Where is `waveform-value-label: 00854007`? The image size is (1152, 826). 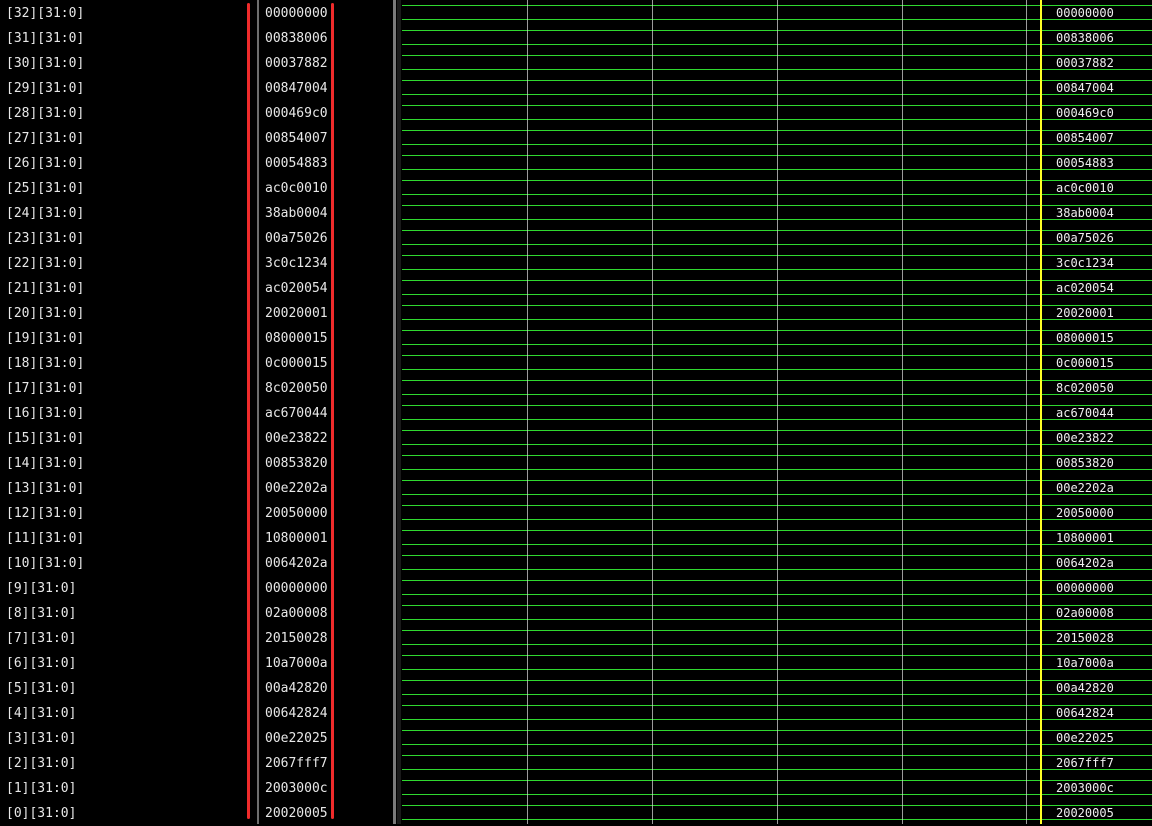
waveform-value-label: 00854007 is located at coordinates (1085, 138).